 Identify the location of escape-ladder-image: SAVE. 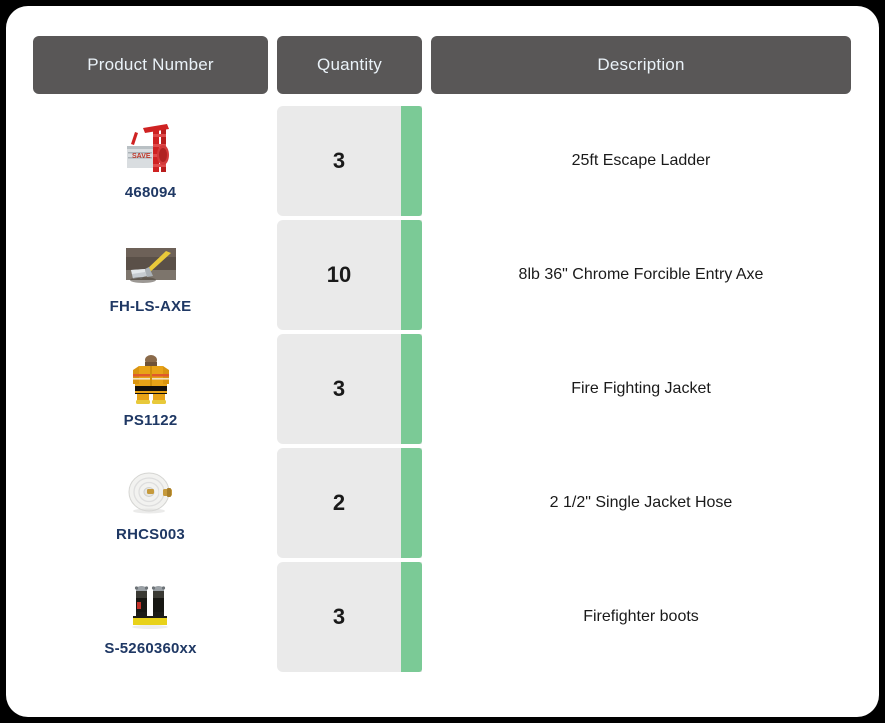
(150, 149).